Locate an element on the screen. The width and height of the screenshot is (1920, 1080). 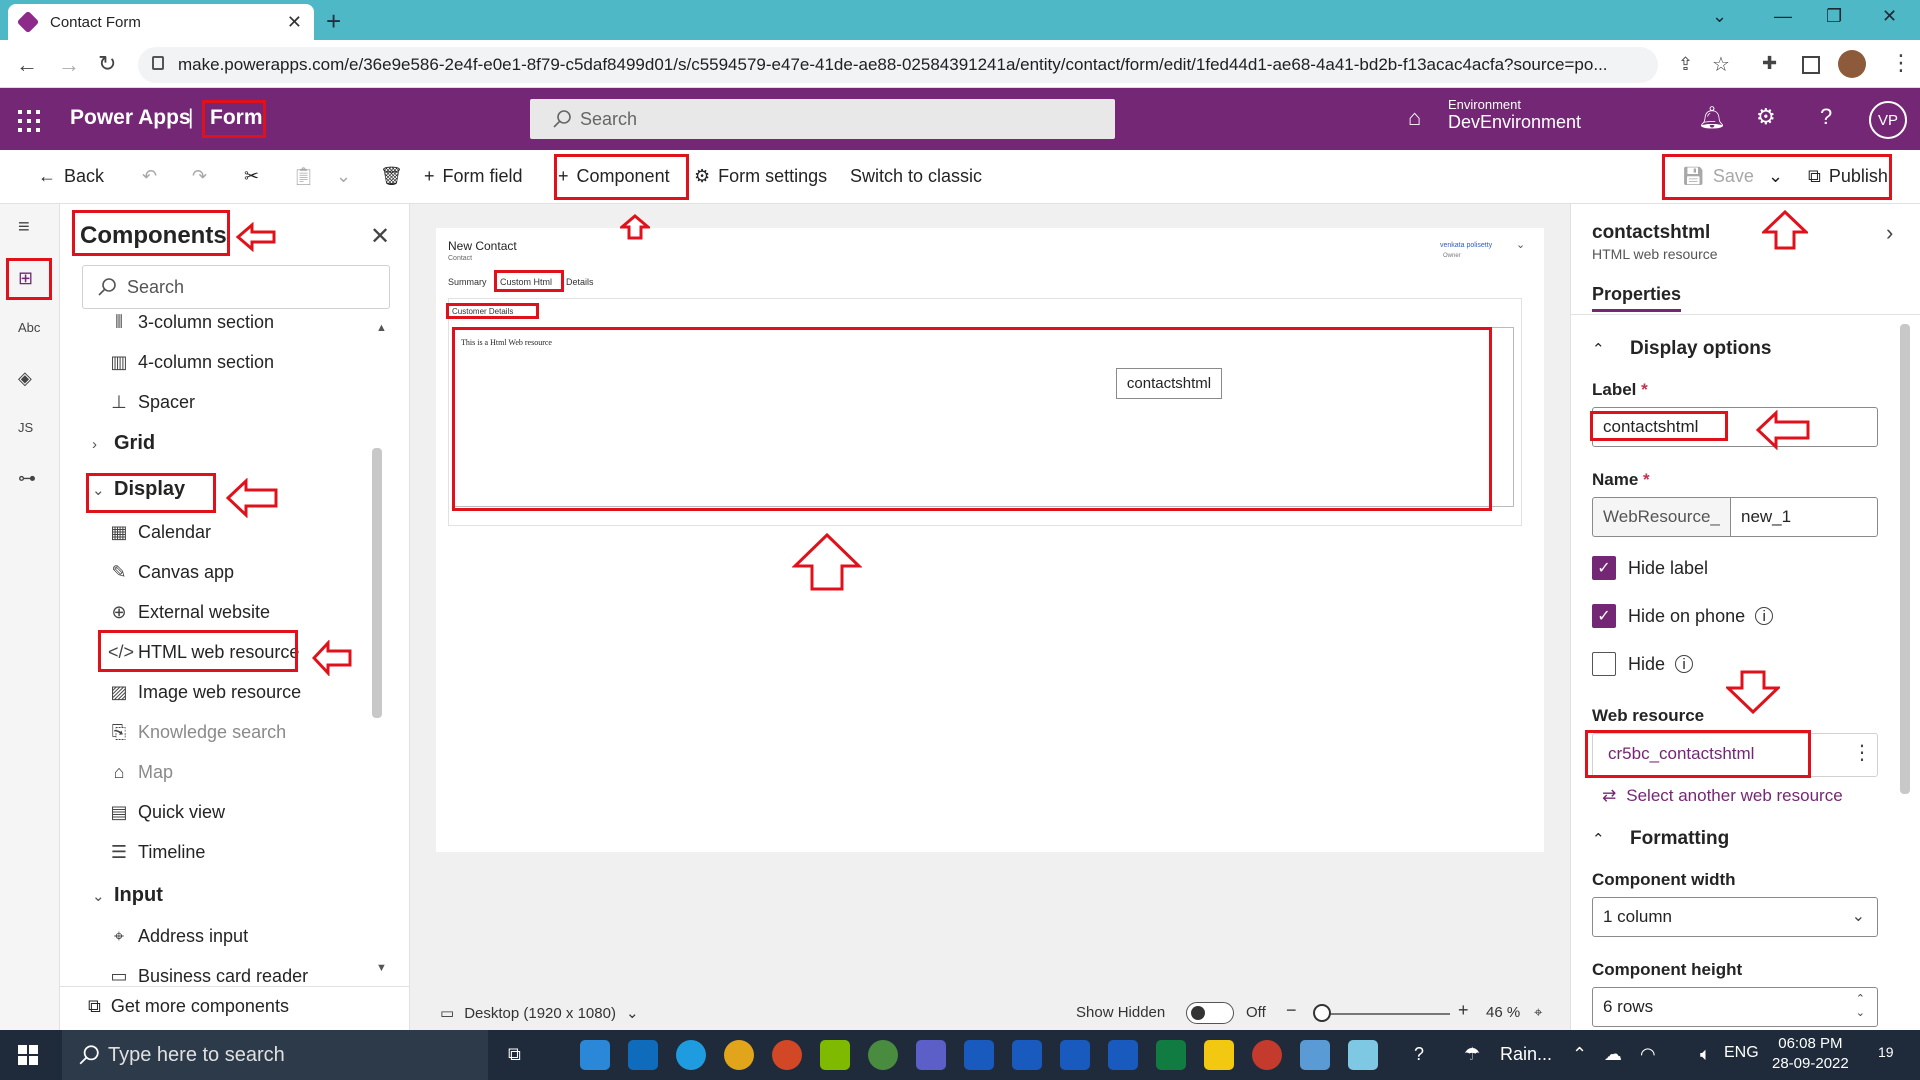
teams-icon is located at coordinates (931, 1055).